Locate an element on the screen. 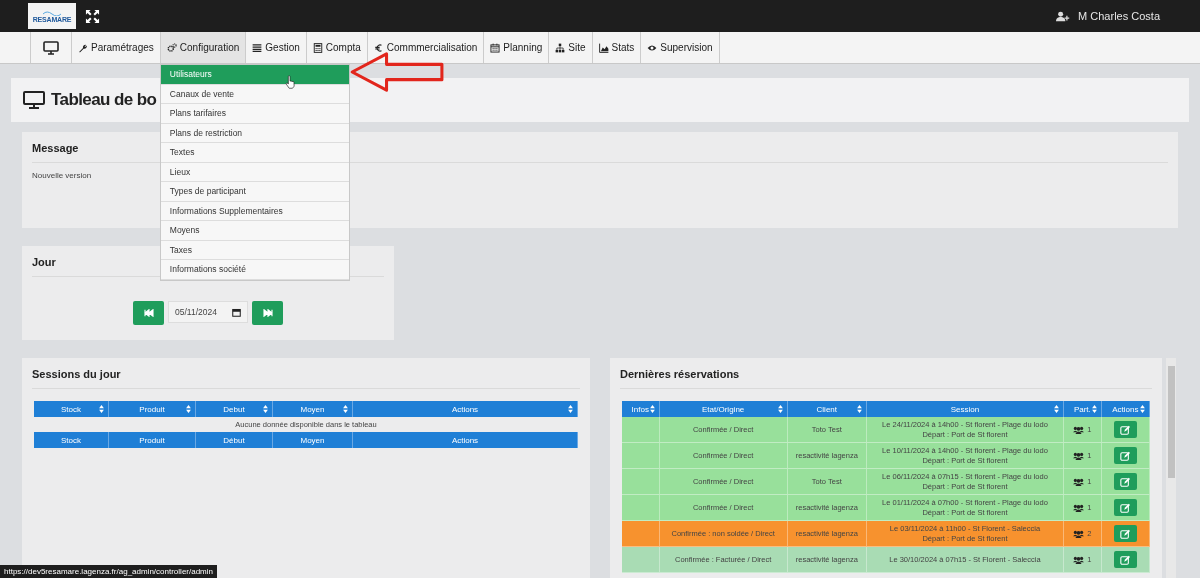 This screenshot has height=578, width=1200. menu-item: Informations Supplementaires is located at coordinates (254, 211).